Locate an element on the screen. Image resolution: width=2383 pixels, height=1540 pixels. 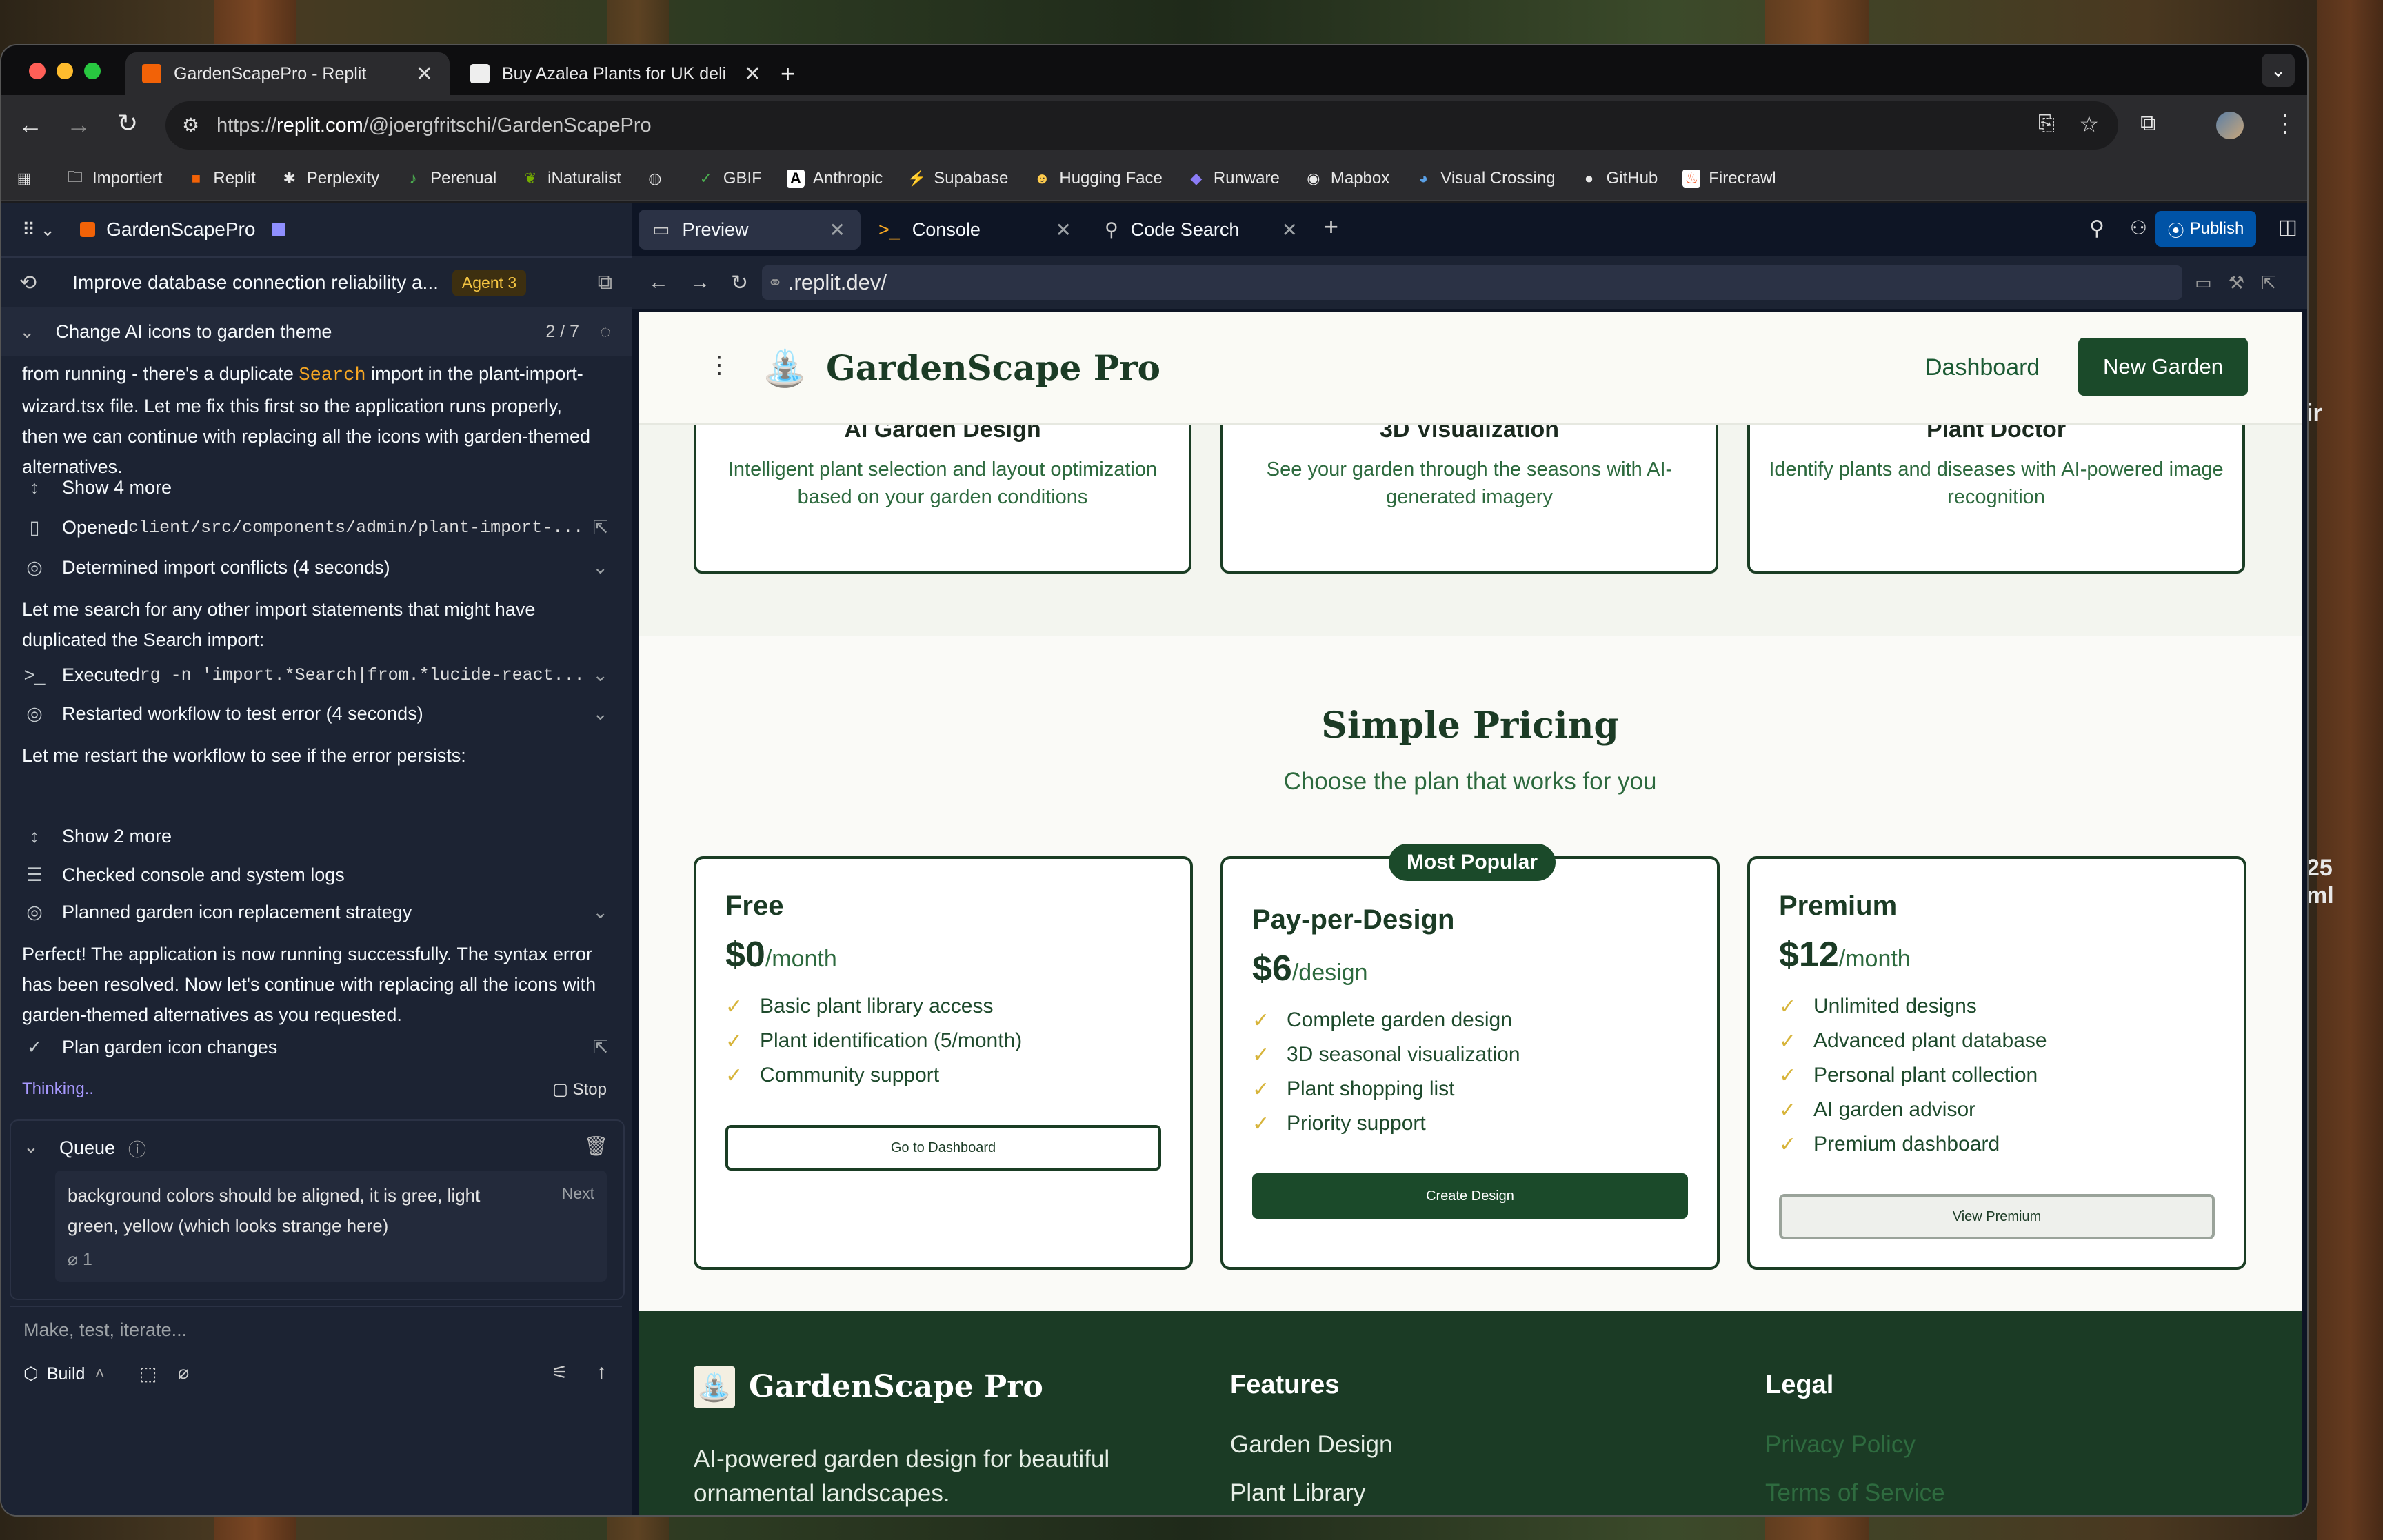
bookmark-inaturalist: ❦ iNaturalist is located at coordinates (571, 178).